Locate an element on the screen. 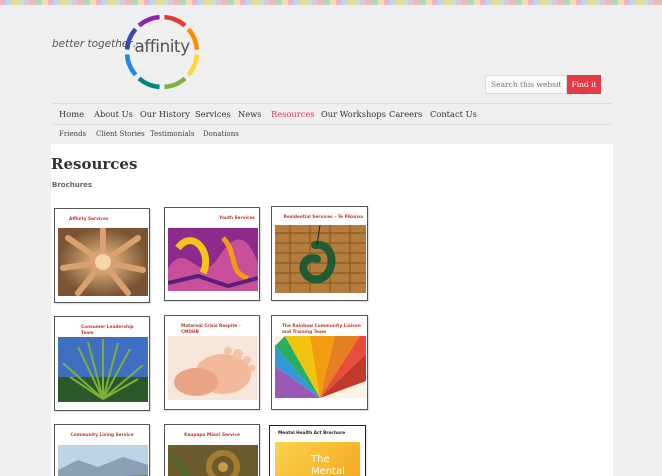 The height and width of the screenshot is (476, 662). section-heading: Brochures is located at coordinates (72, 185).